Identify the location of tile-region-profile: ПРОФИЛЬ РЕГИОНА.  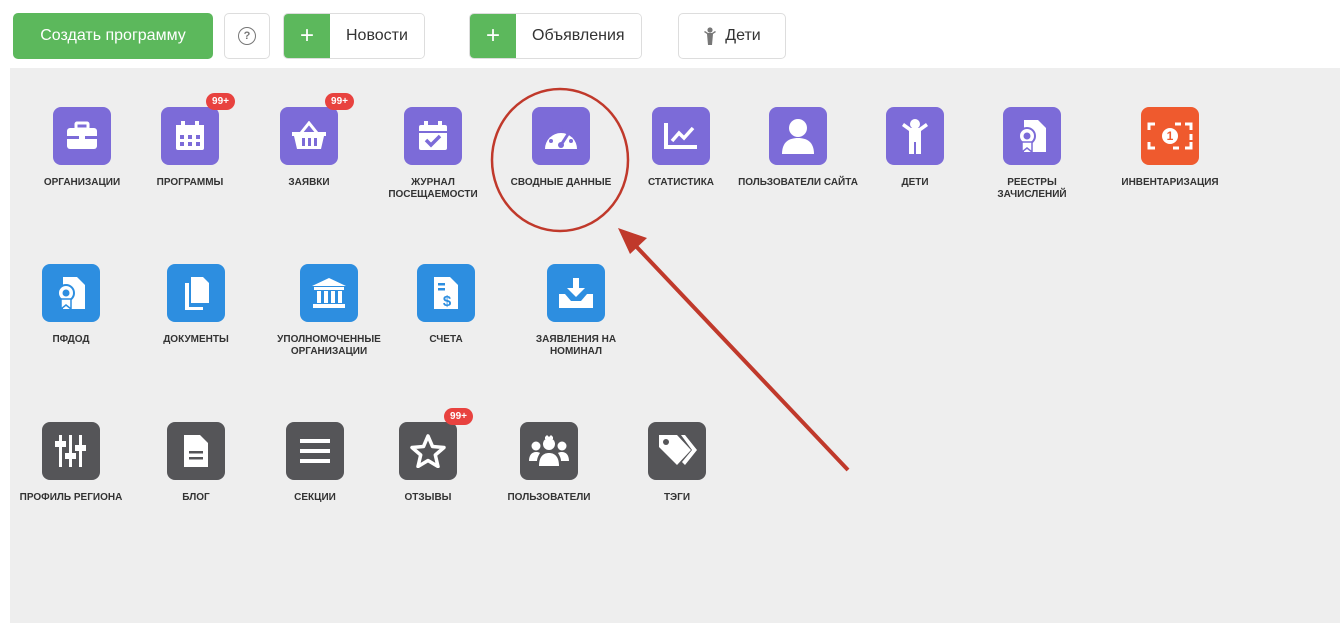
(71, 463).